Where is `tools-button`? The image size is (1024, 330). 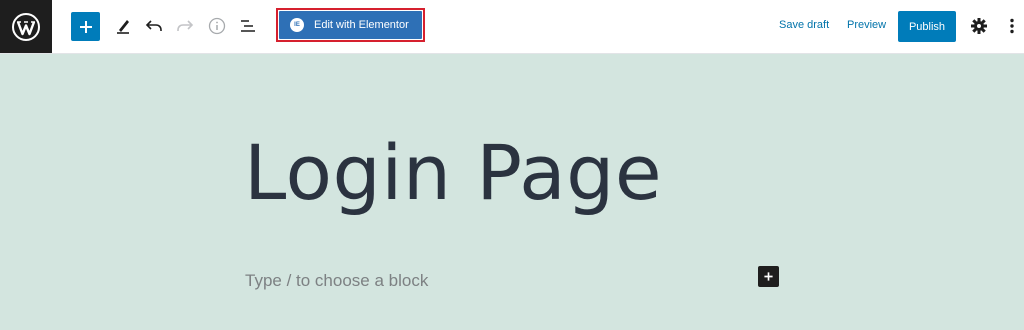 tools-button is located at coordinates (123, 26).